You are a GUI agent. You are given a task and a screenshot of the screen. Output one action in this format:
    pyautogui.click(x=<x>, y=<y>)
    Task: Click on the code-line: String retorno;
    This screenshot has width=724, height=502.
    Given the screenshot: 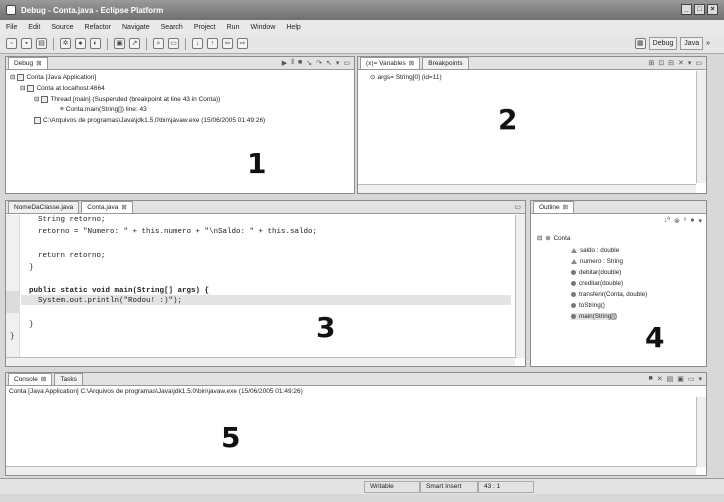 What is the action you would take?
    pyautogui.click(x=63, y=220)
    